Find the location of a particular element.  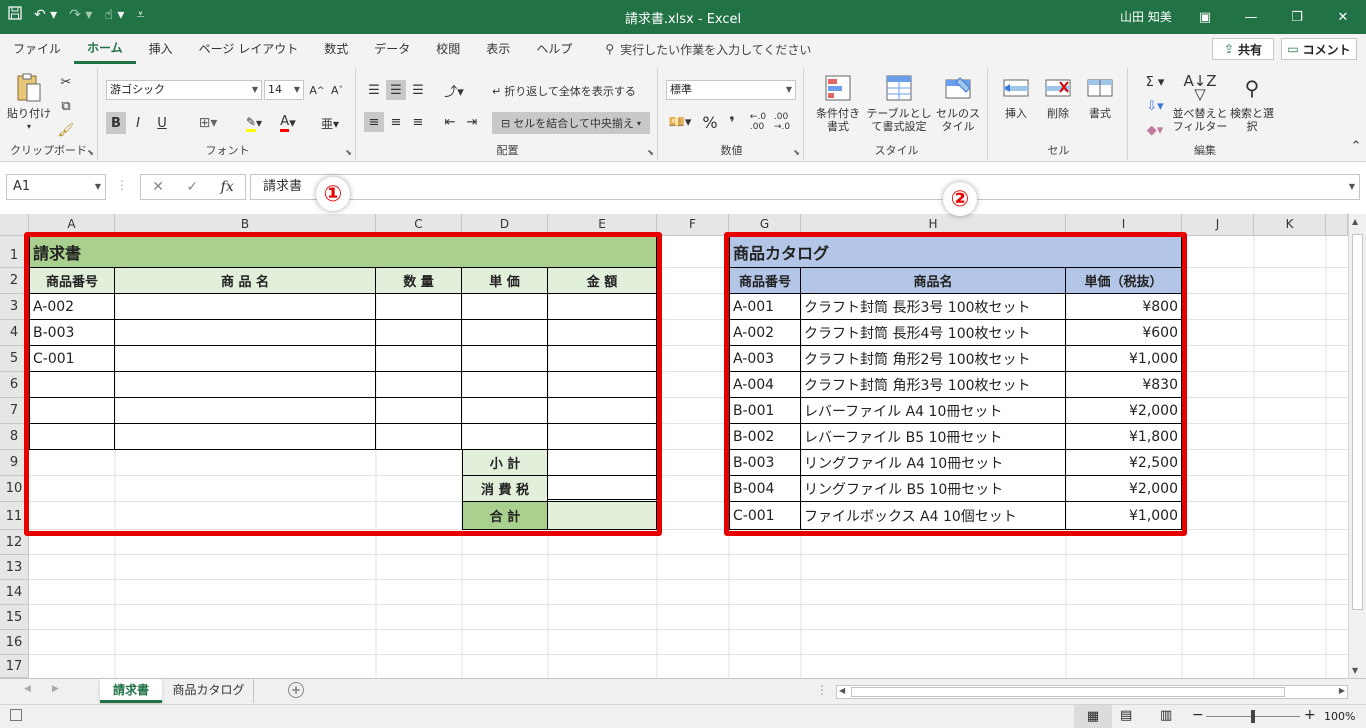

horizontal-scroll-thumb is located at coordinates (1068, 692).